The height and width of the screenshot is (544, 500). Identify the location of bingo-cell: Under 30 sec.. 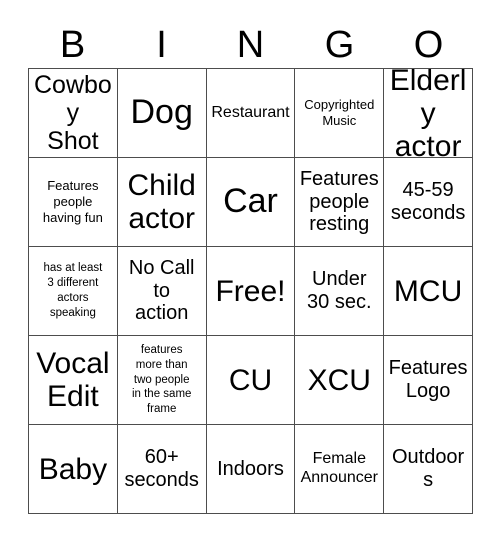
(340, 291).